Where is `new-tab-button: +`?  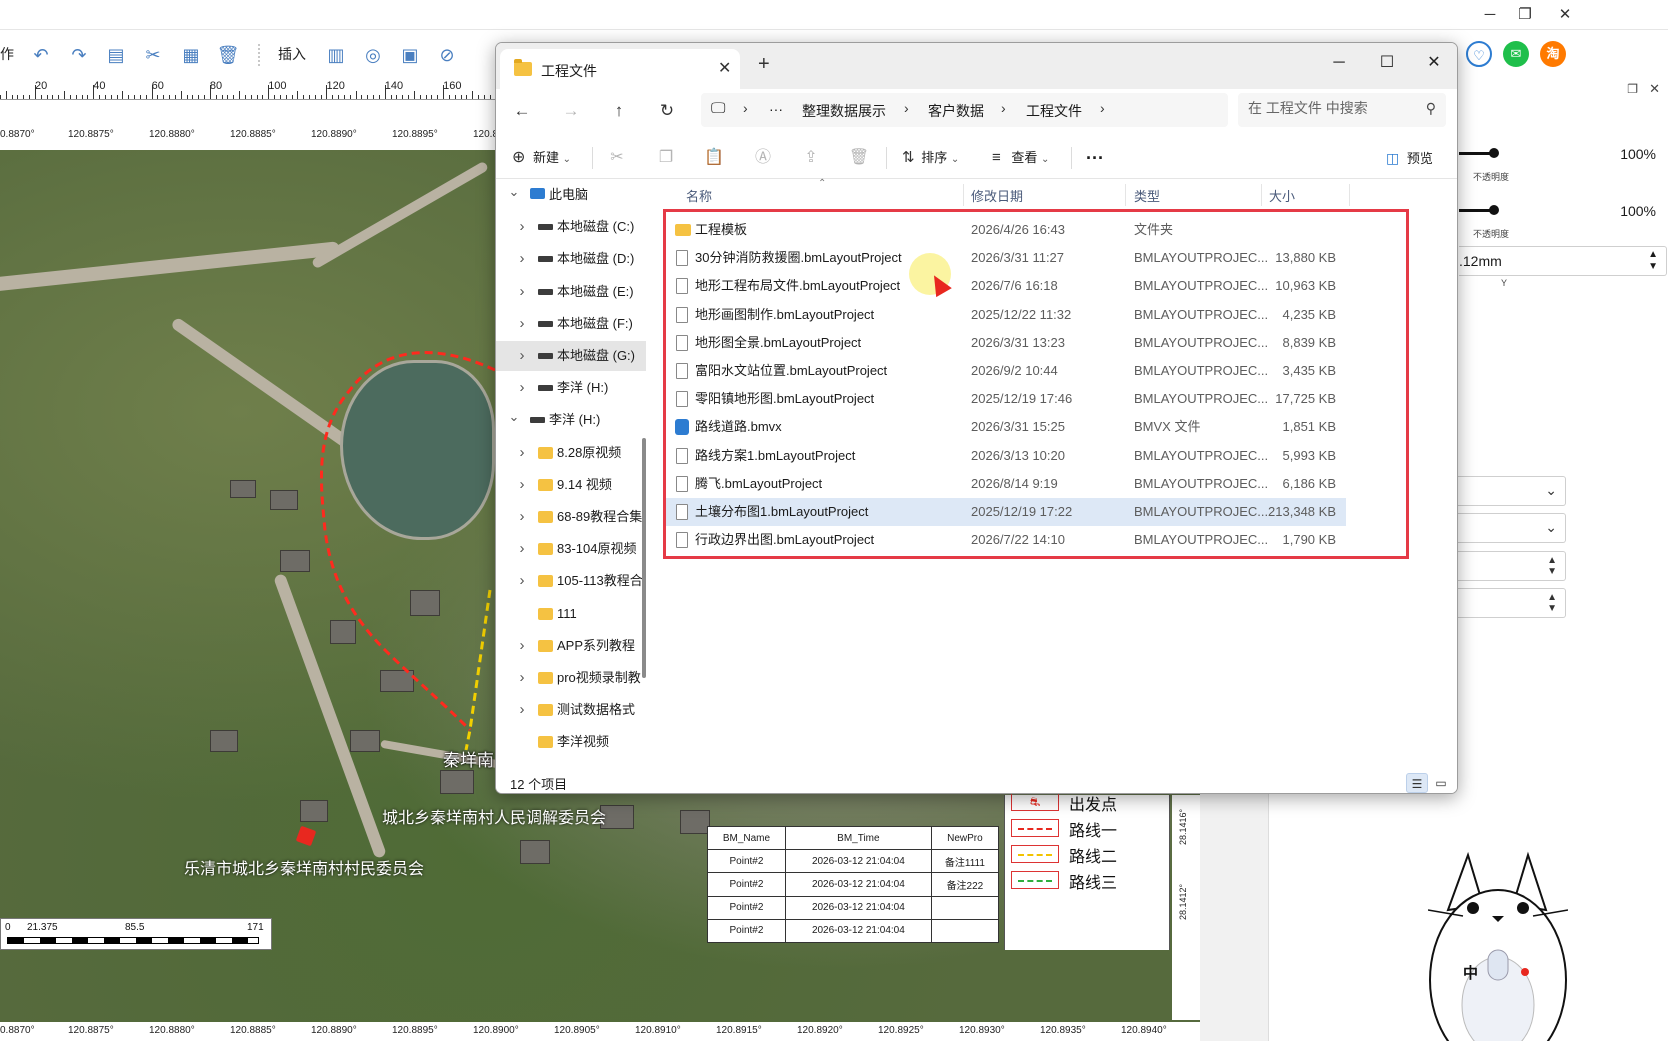
new-tab-button: + is located at coordinates (764, 64).